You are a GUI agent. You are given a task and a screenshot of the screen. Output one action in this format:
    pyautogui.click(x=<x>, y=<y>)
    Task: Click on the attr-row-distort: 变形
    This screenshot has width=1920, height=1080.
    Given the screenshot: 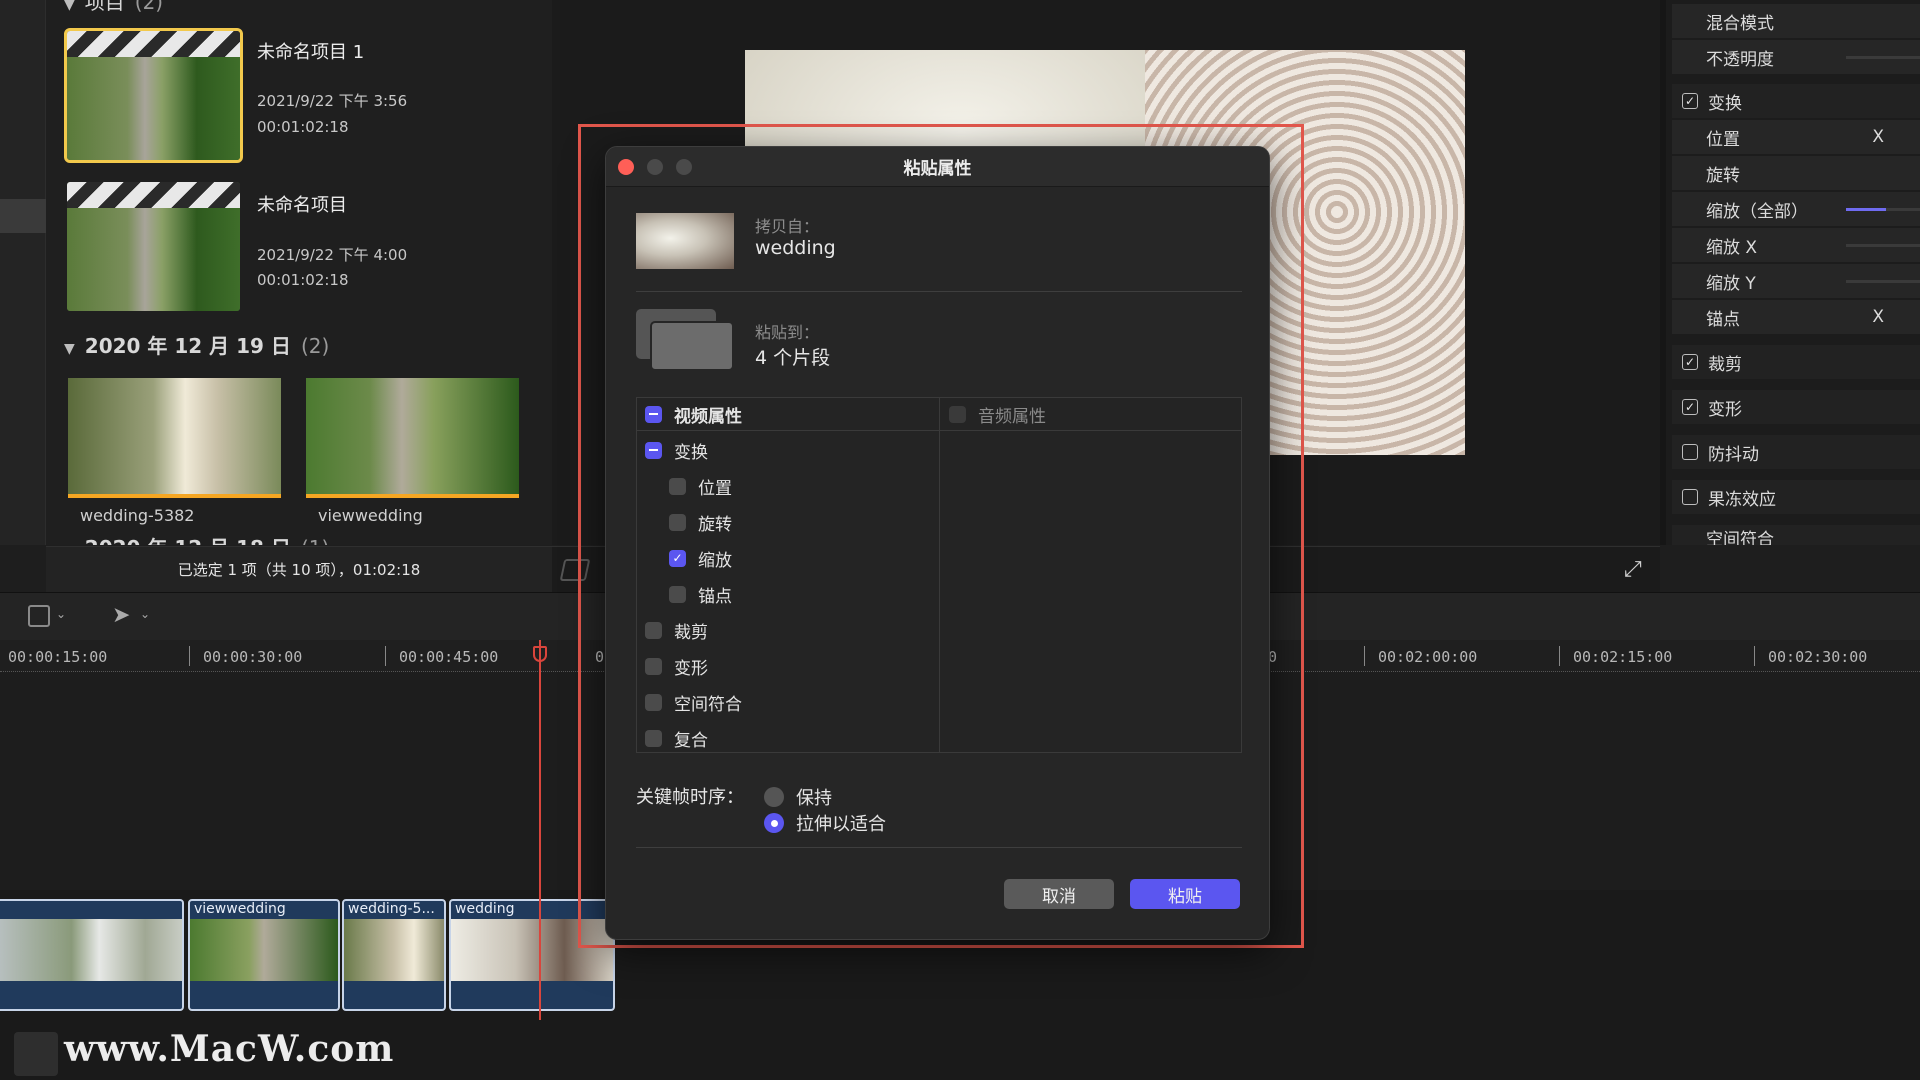 What is the action you would take?
    pyautogui.click(x=676, y=666)
    